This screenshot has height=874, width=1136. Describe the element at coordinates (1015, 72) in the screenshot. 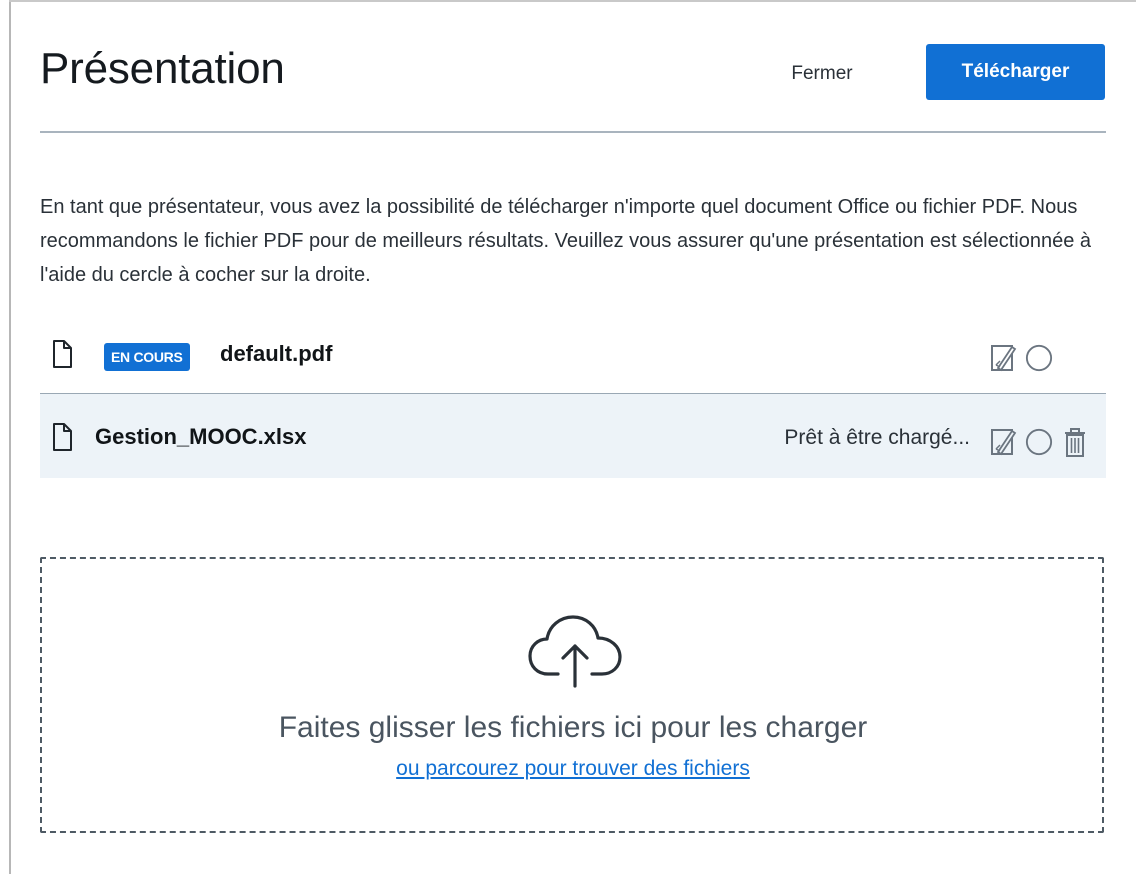

I see `upload-button: Télécharger` at that location.